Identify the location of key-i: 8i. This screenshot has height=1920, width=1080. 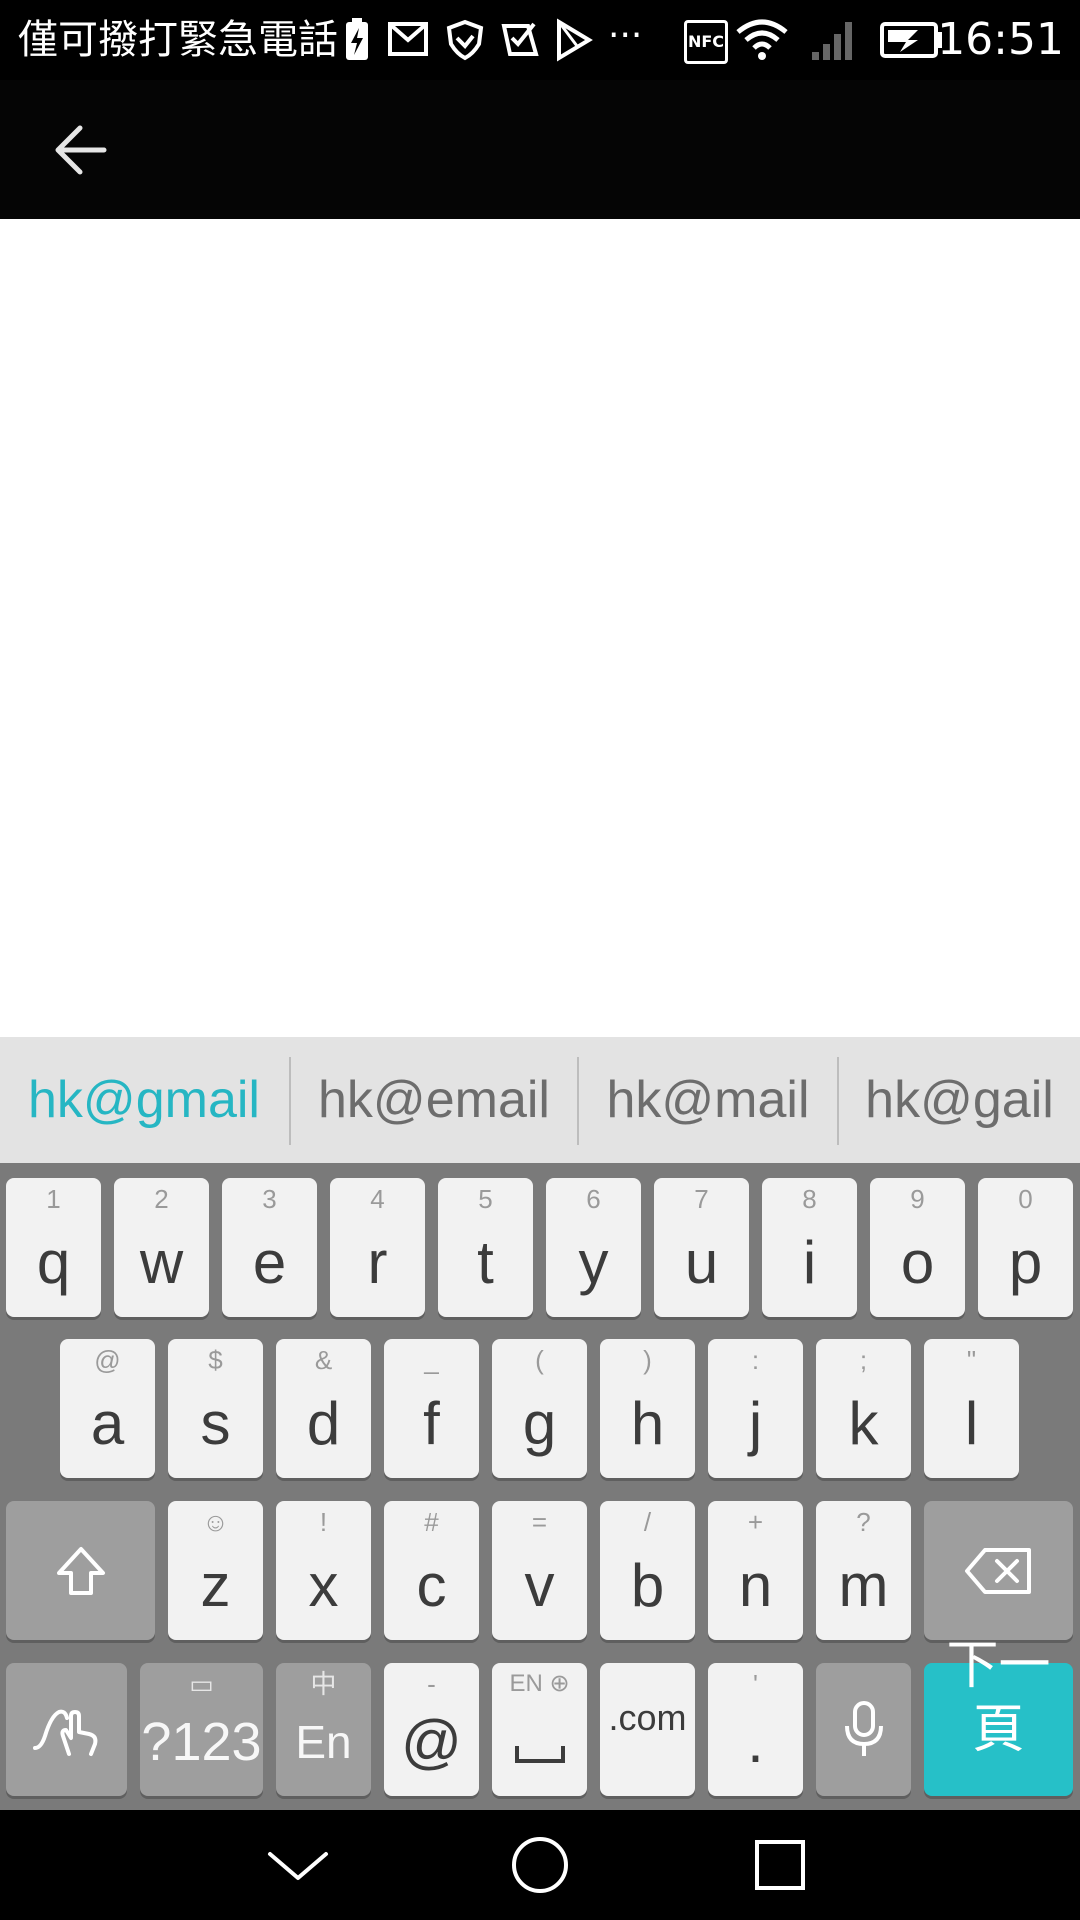
(809, 1247).